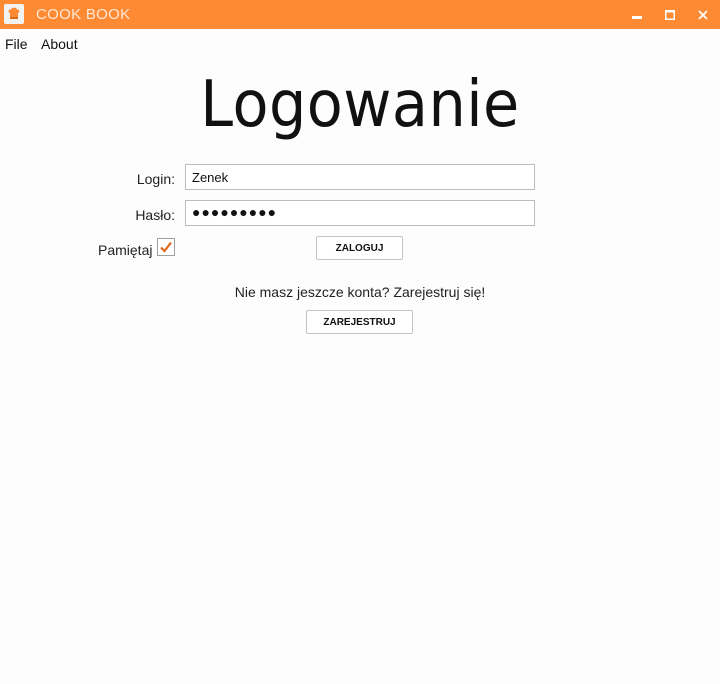 The height and width of the screenshot is (684, 720). I want to click on page-title: Logowanie, so click(360, 105).